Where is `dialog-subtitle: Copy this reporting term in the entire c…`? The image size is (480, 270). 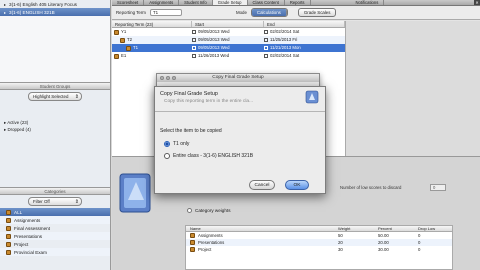 dialog-subtitle: Copy this reporting term in the entire c… is located at coordinates (209, 101).